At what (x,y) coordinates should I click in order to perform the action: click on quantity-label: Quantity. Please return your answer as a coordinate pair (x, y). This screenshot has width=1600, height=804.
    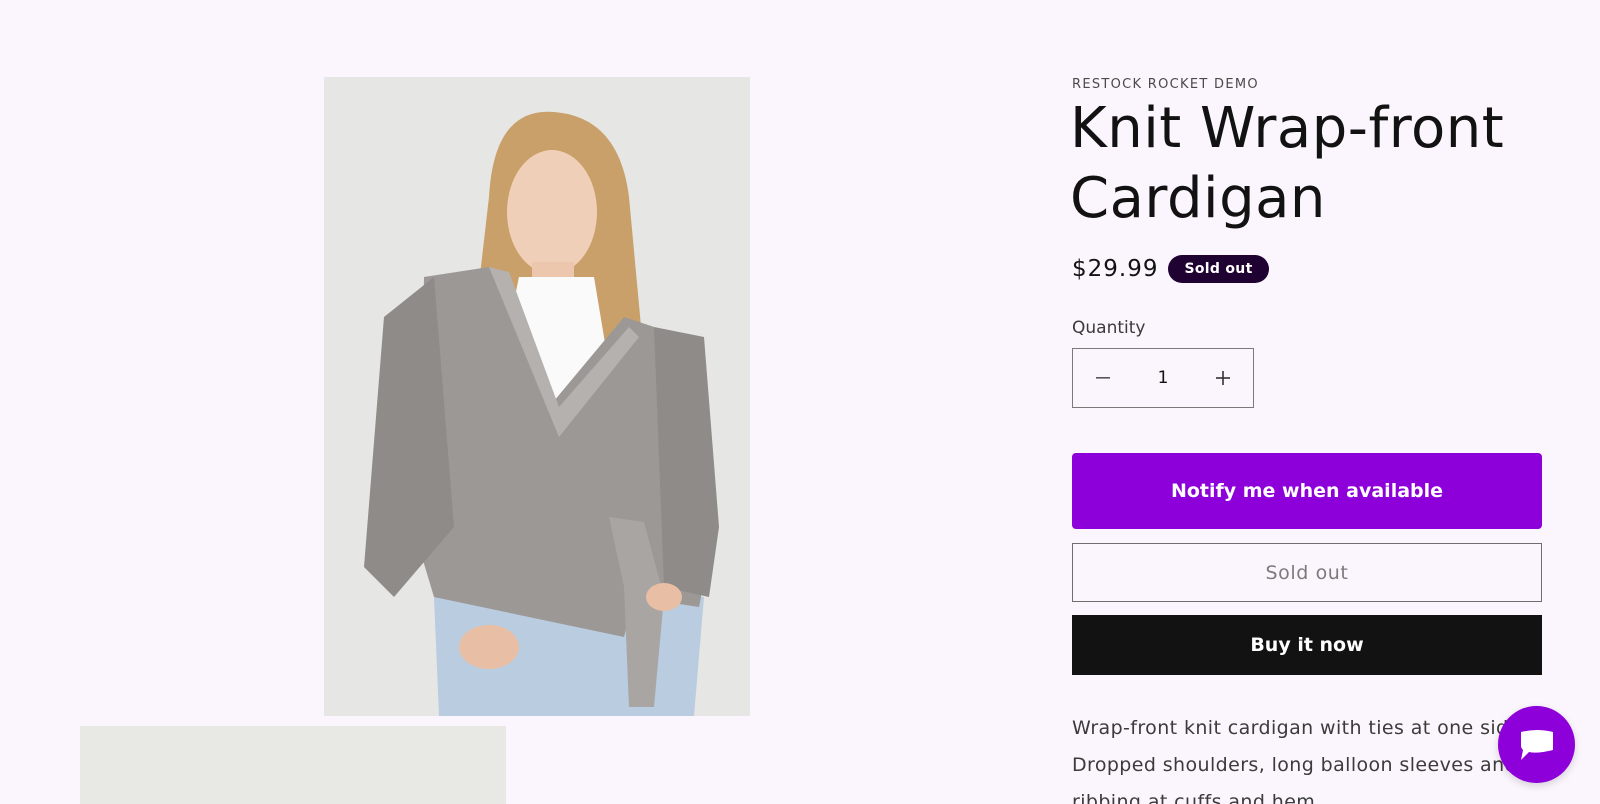
    Looking at the image, I should click on (1109, 328).